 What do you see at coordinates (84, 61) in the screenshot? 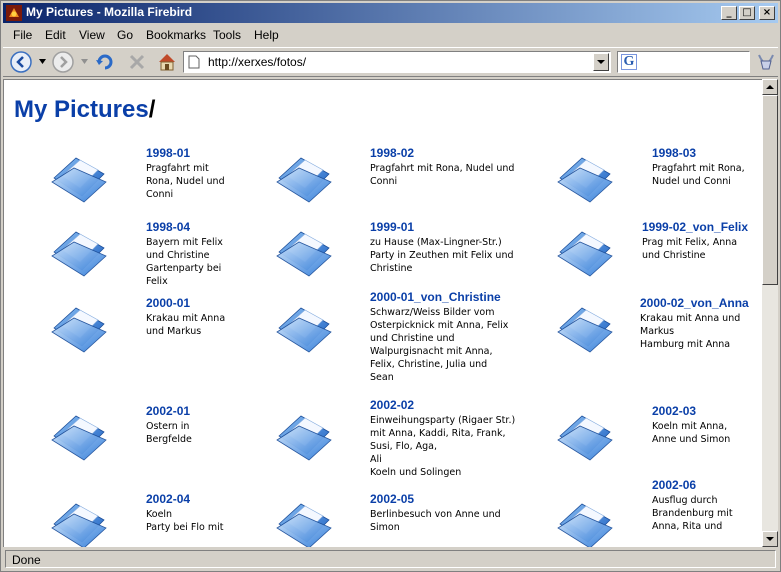
I see `forward-dropdown-icon` at bounding box center [84, 61].